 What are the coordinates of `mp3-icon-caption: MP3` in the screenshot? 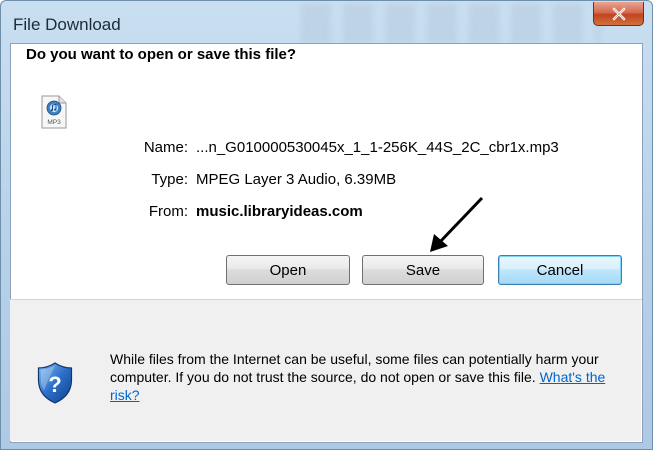 It's located at (54, 122).